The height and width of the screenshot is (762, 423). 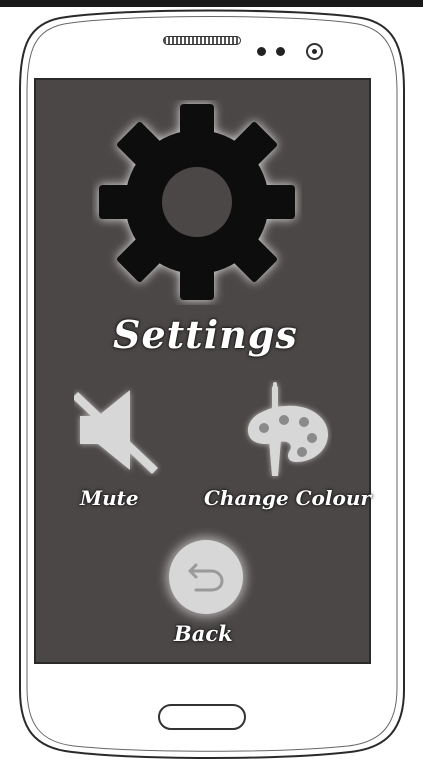 I want to click on settings-title: Settings, so click(x=205, y=334).